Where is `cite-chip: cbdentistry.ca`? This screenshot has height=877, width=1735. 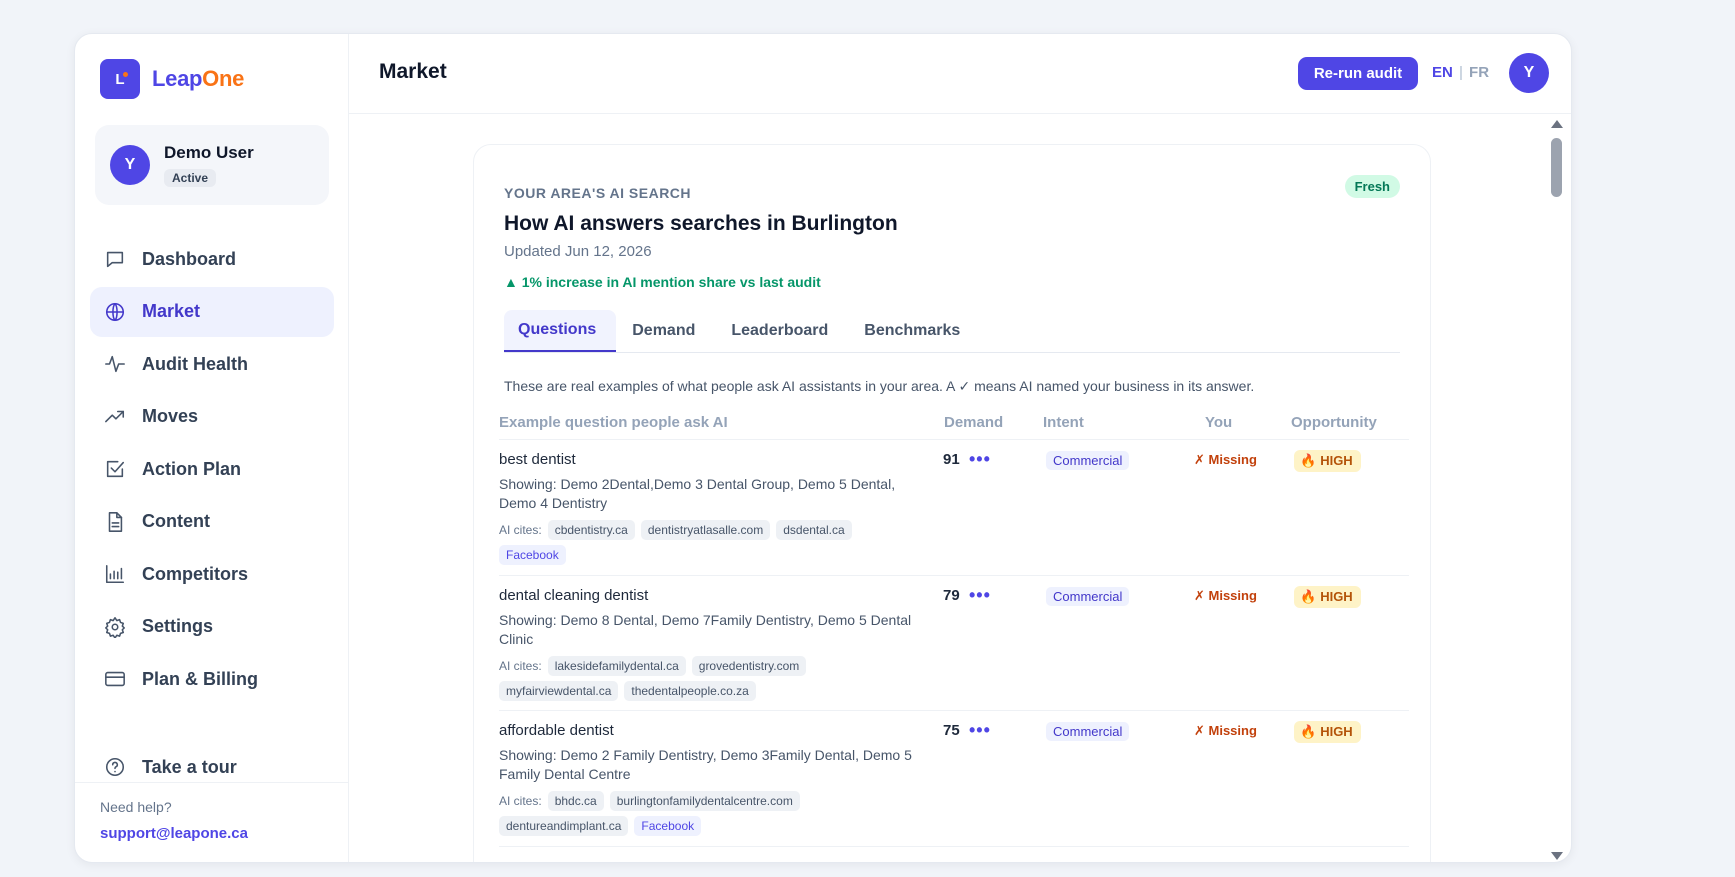
cite-chip: cbdentistry.ca is located at coordinates (591, 530).